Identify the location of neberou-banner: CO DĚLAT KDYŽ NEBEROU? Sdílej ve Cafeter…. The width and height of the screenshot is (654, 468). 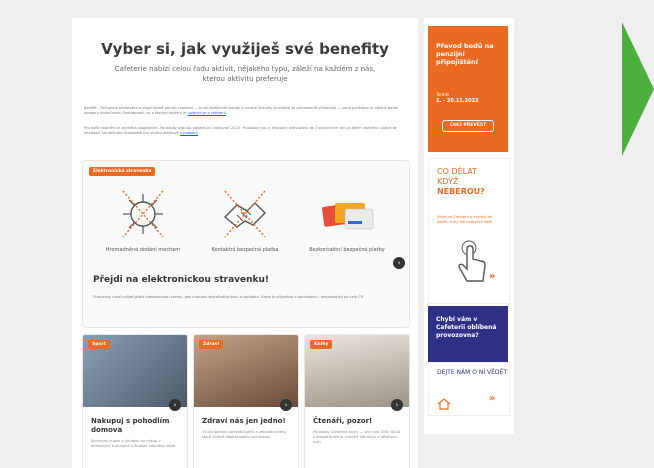
(469, 231).